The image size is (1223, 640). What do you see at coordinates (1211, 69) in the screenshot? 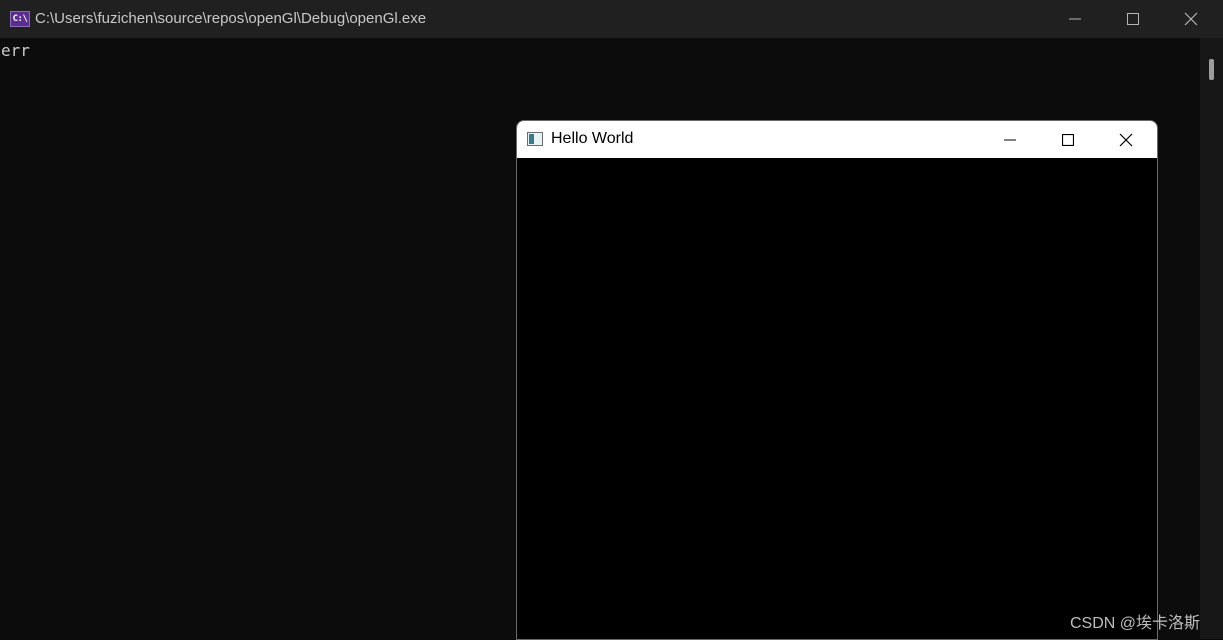
I see `console-scrollbar-thumb` at bounding box center [1211, 69].